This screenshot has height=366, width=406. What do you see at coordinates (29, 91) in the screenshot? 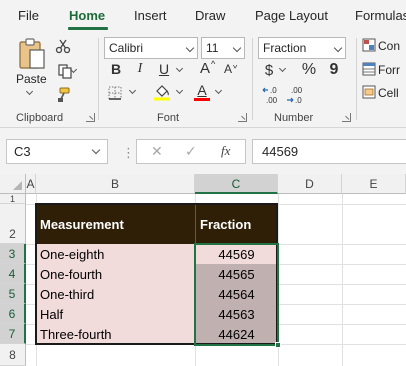
I see `paste-dropdown-icon` at bounding box center [29, 91].